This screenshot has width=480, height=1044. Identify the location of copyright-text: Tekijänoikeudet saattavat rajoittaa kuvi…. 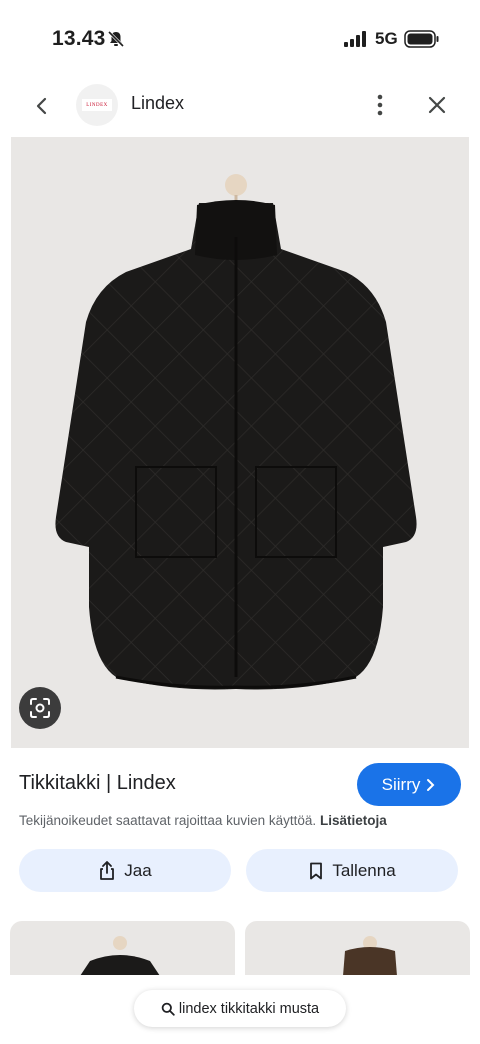
(168, 820).